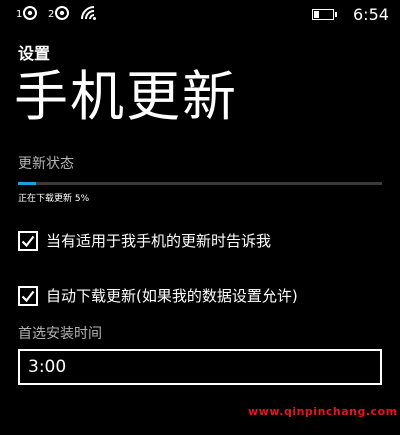  What do you see at coordinates (89, 13) in the screenshot?
I see `wifi-icon` at bounding box center [89, 13].